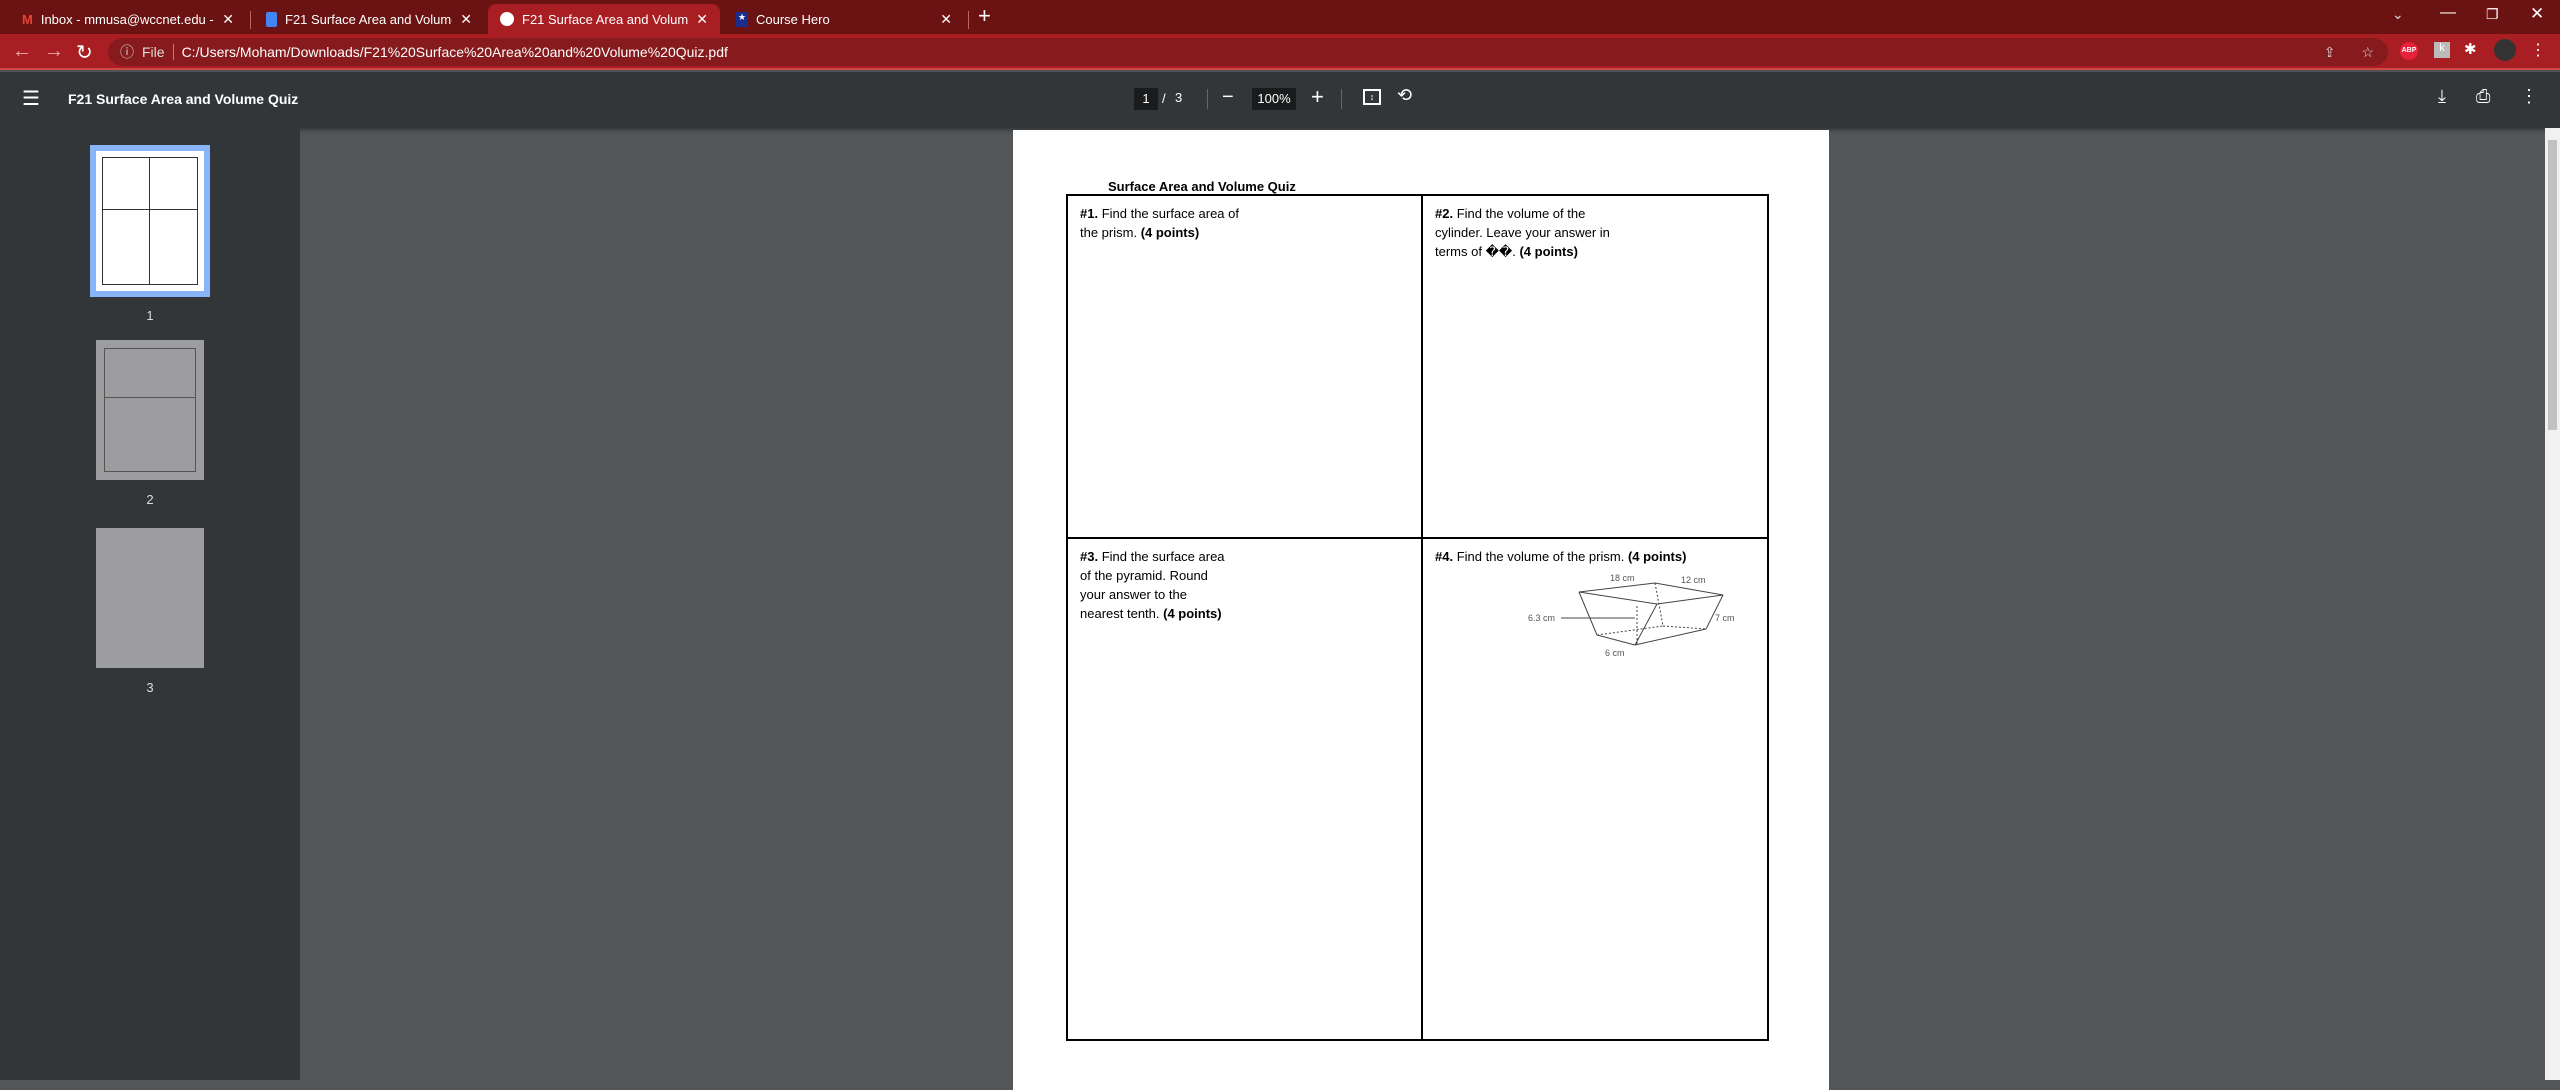 The image size is (2560, 1090). Describe the element at coordinates (2552, 285) in the screenshot. I see `scrollbar-thumb` at that location.